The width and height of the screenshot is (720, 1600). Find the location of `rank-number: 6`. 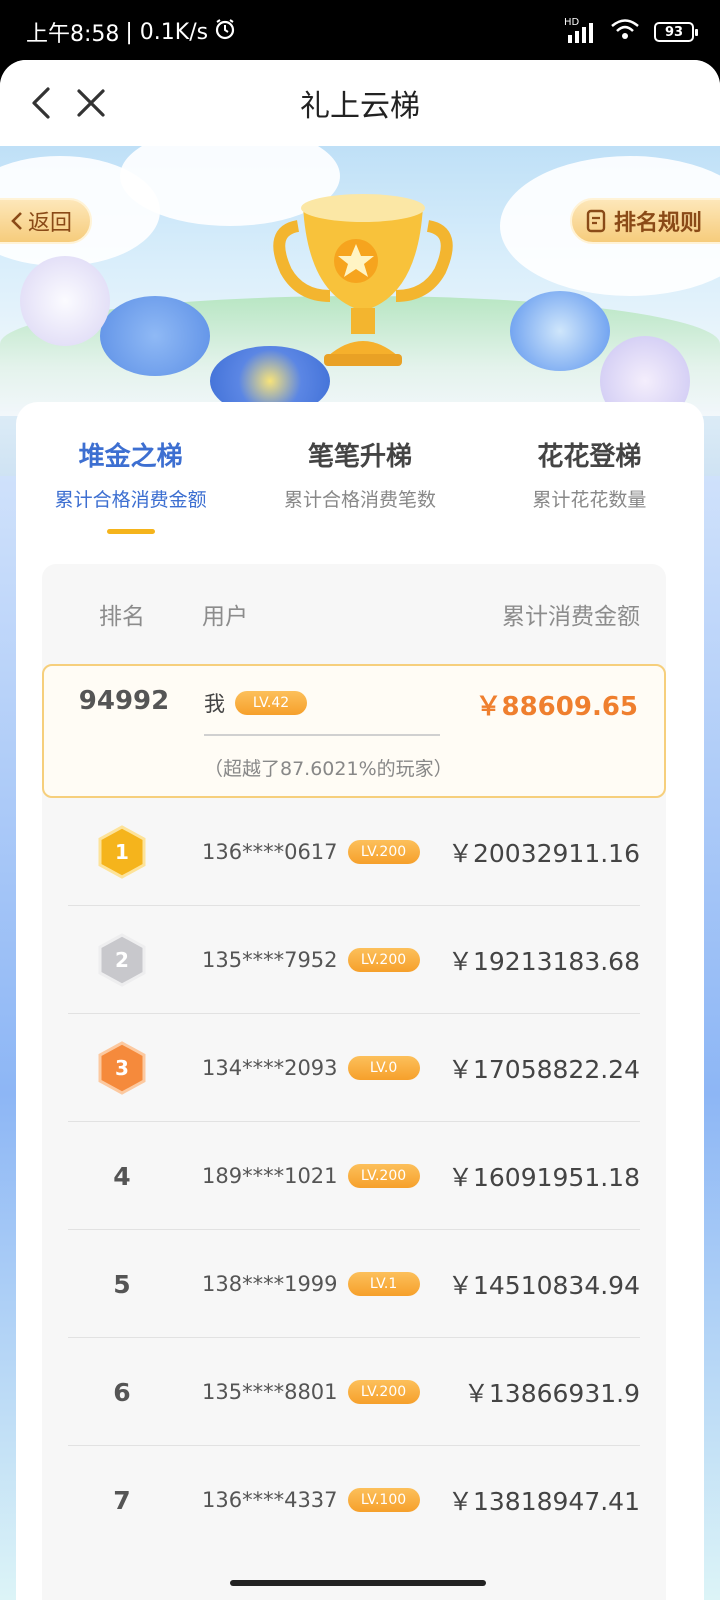

rank-number: 6 is located at coordinates (122, 1392).